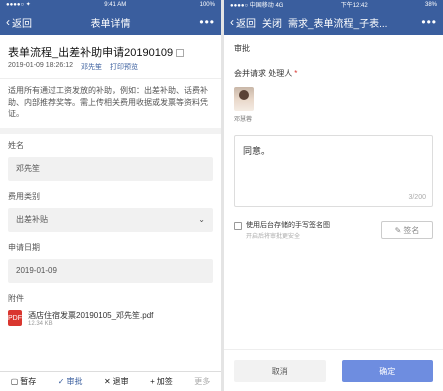 The width and height of the screenshot is (443, 391). What do you see at coordinates (257, 151) in the screenshot?
I see `comment-text: 同意。` at bounding box center [257, 151].